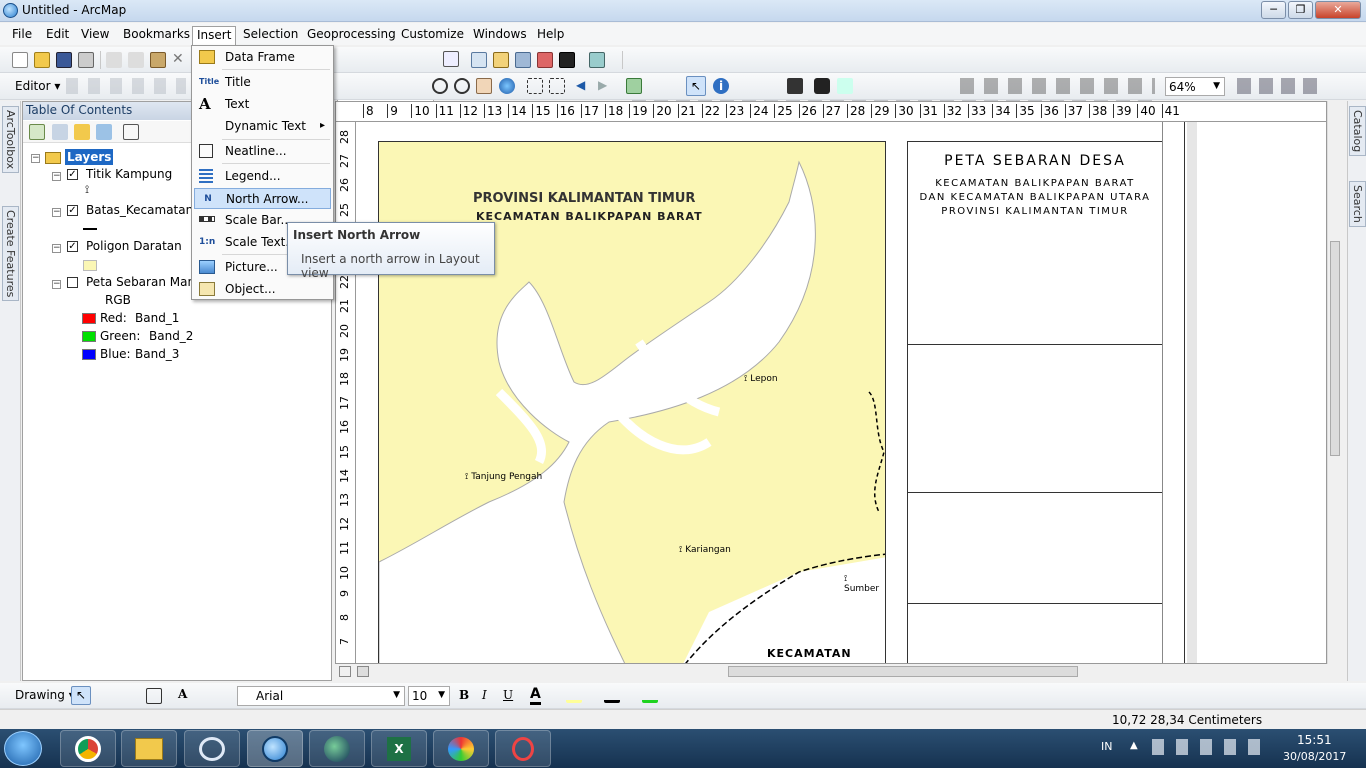  What do you see at coordinates (337, 748) in the screenshot?
I see `arcglobe-taskbar-button` at bounding box center [337, 748].